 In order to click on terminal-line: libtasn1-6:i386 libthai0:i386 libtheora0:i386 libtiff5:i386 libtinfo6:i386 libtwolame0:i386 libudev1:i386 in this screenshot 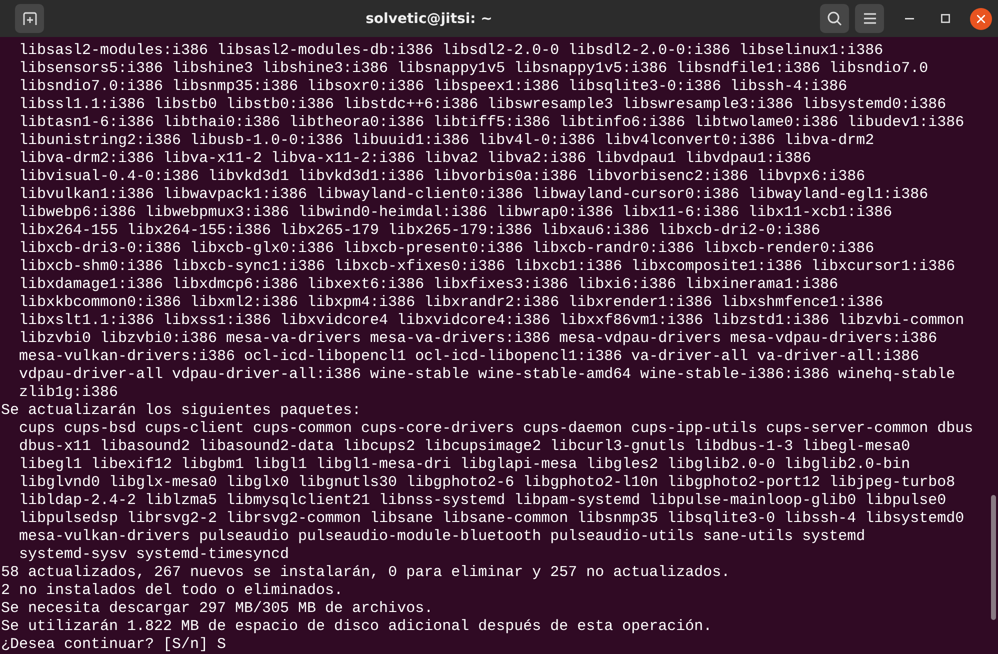, I will do `click(491, 122)`.